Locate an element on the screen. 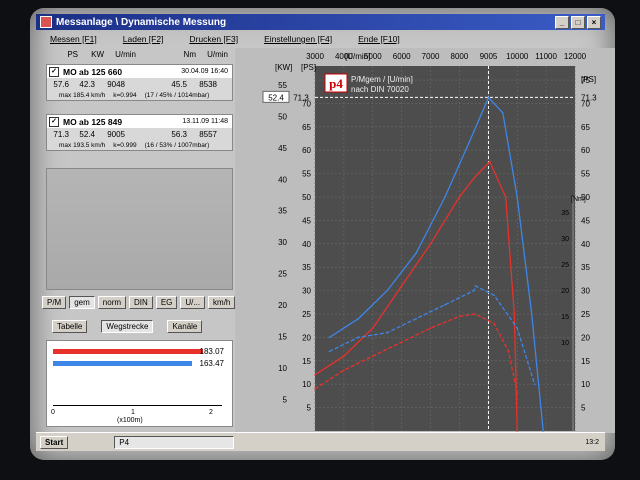  left-kw-tick-label: 50 is located at coordinates (282, 116).